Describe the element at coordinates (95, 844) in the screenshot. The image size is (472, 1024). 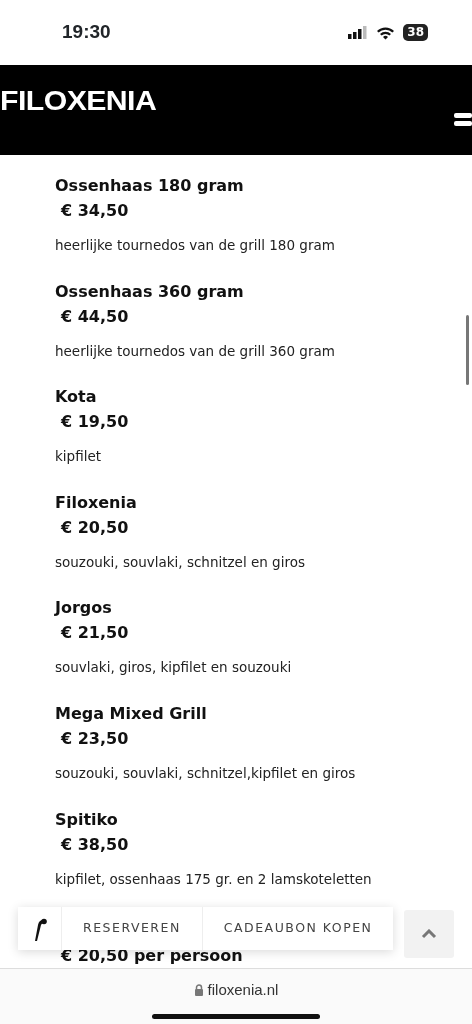
I see `dish-price: € 38,50` at that location.